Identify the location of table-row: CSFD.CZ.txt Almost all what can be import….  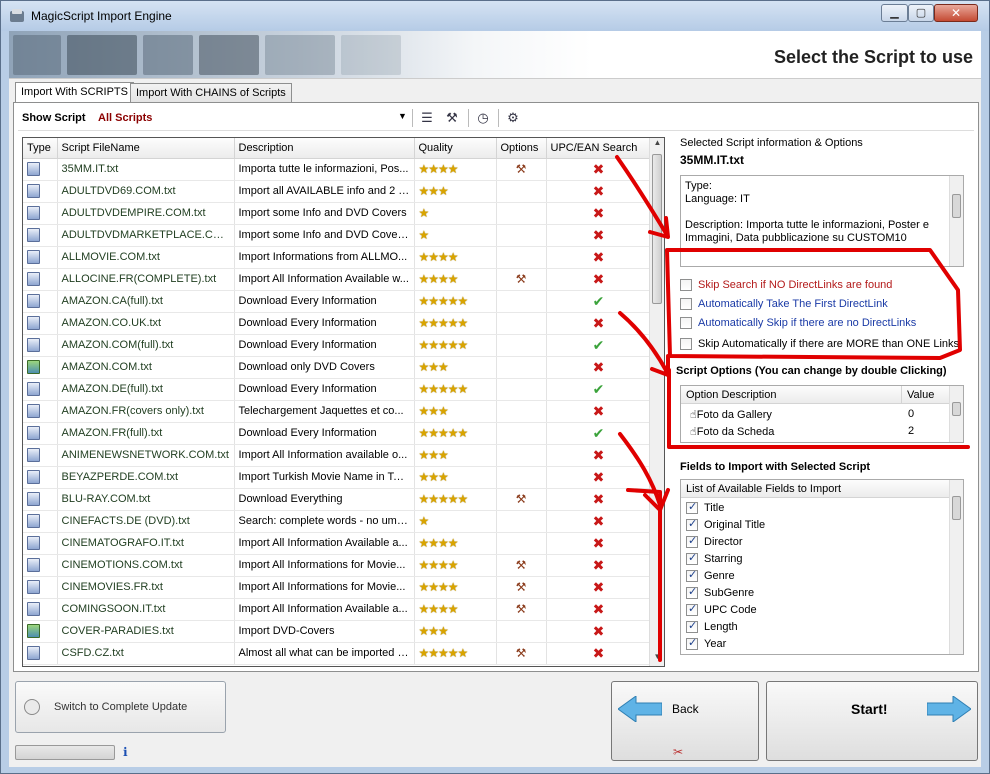
(337, 653).